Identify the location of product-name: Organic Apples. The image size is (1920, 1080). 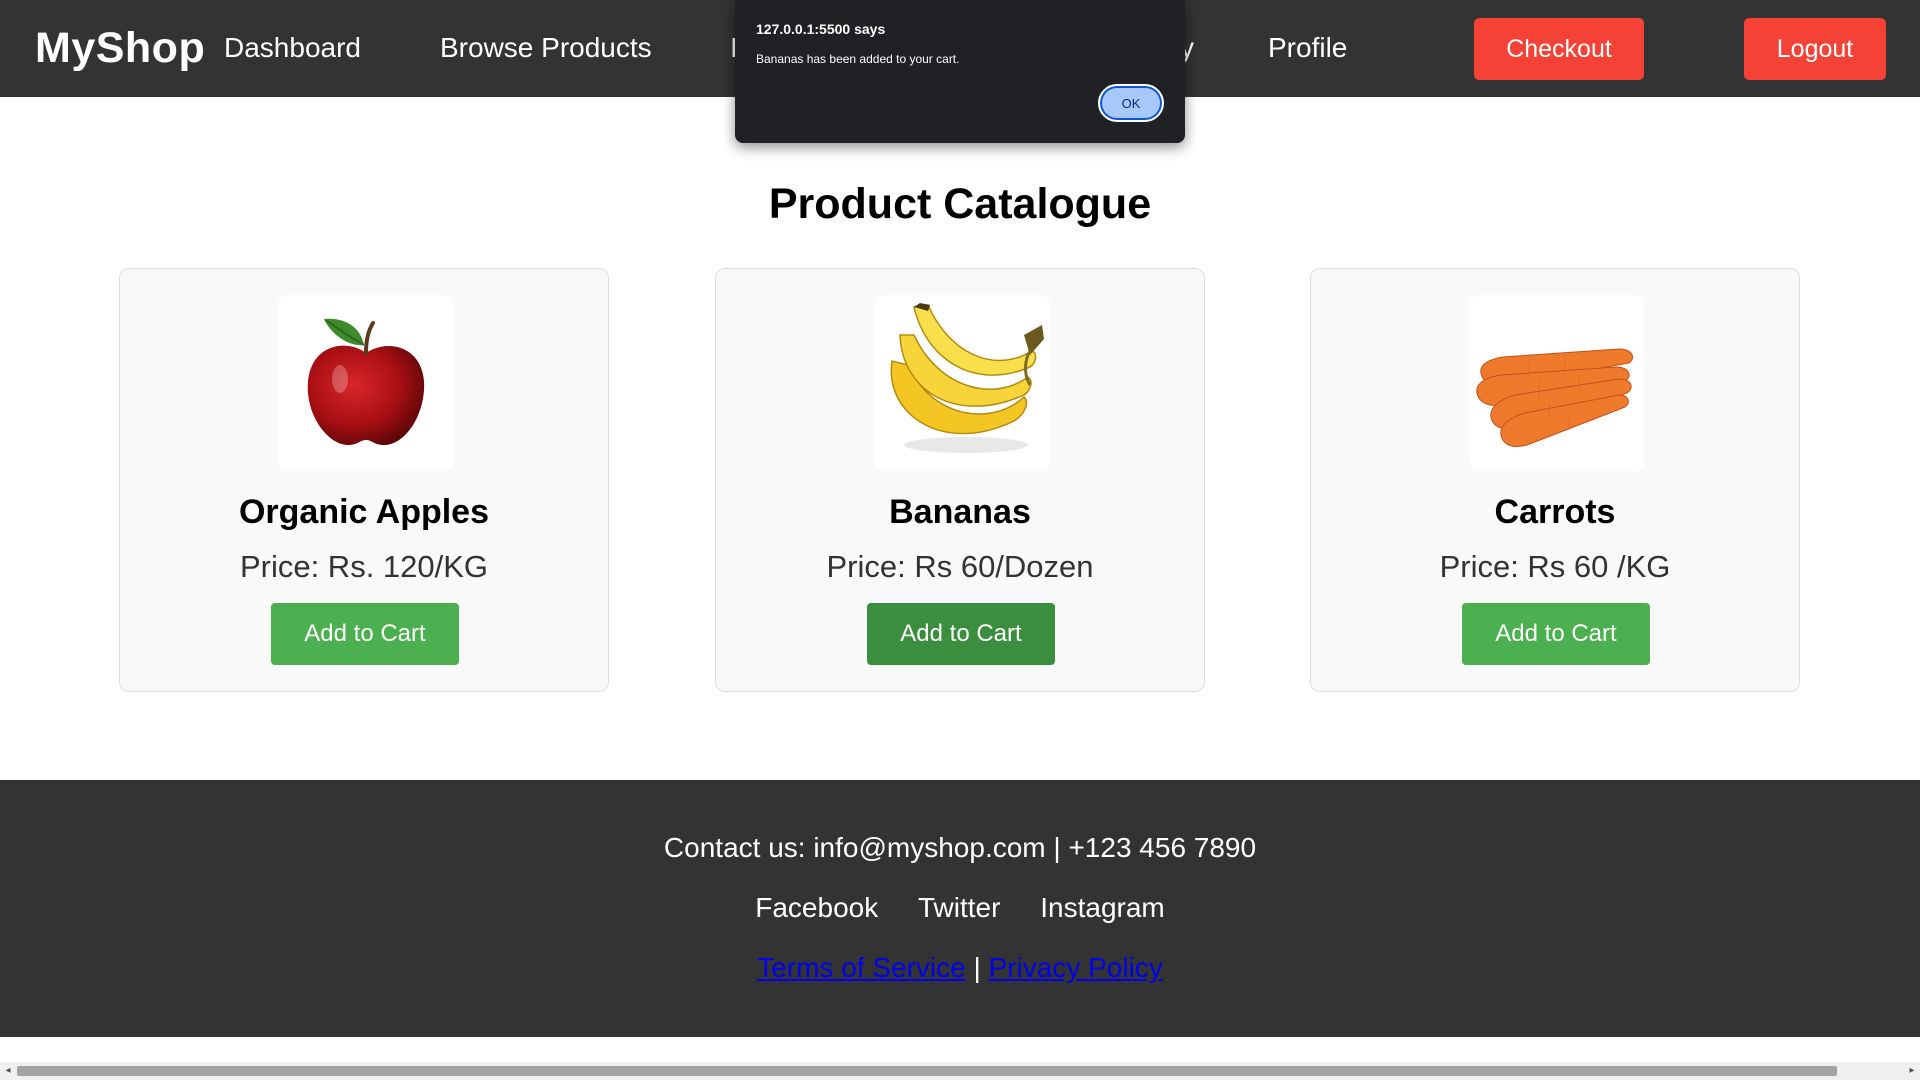
(364, 512).